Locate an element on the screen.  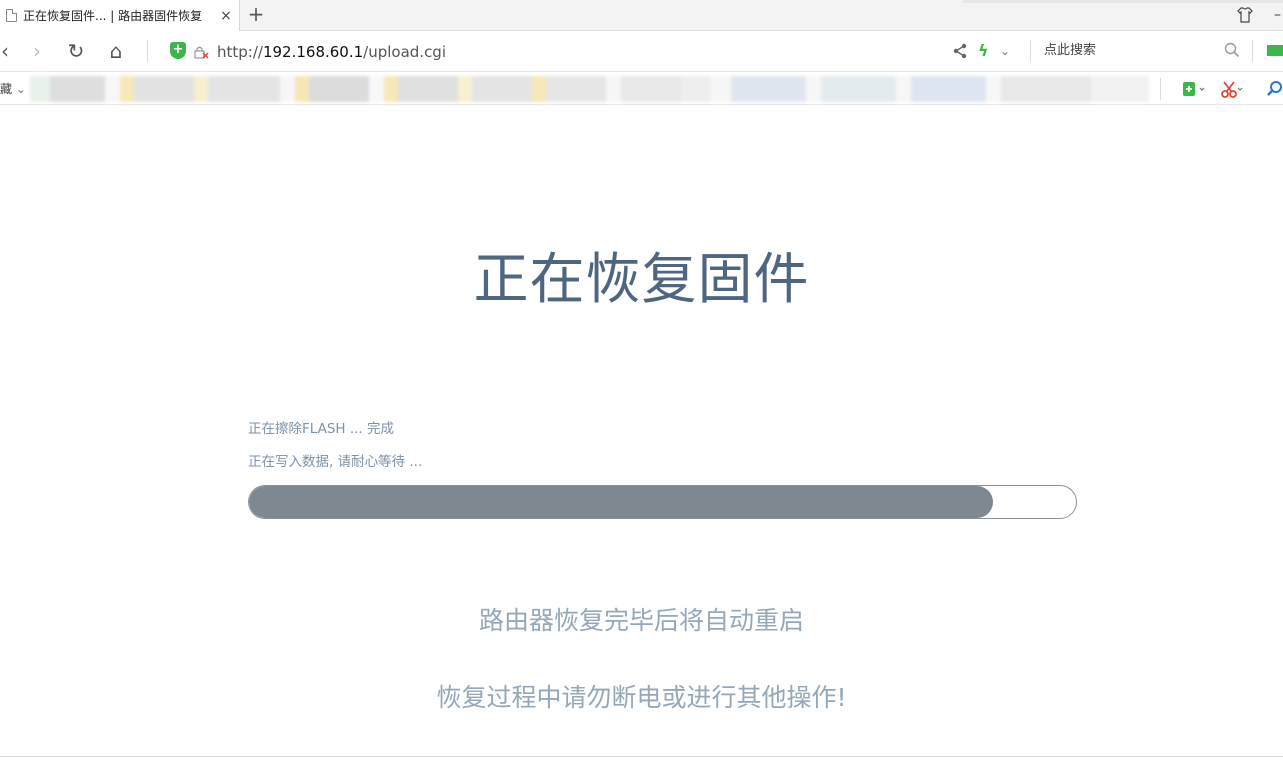
tab-strip: 正在恢复固件... | 路由器固件恢复 × + – is located at coordinates (641, 15).